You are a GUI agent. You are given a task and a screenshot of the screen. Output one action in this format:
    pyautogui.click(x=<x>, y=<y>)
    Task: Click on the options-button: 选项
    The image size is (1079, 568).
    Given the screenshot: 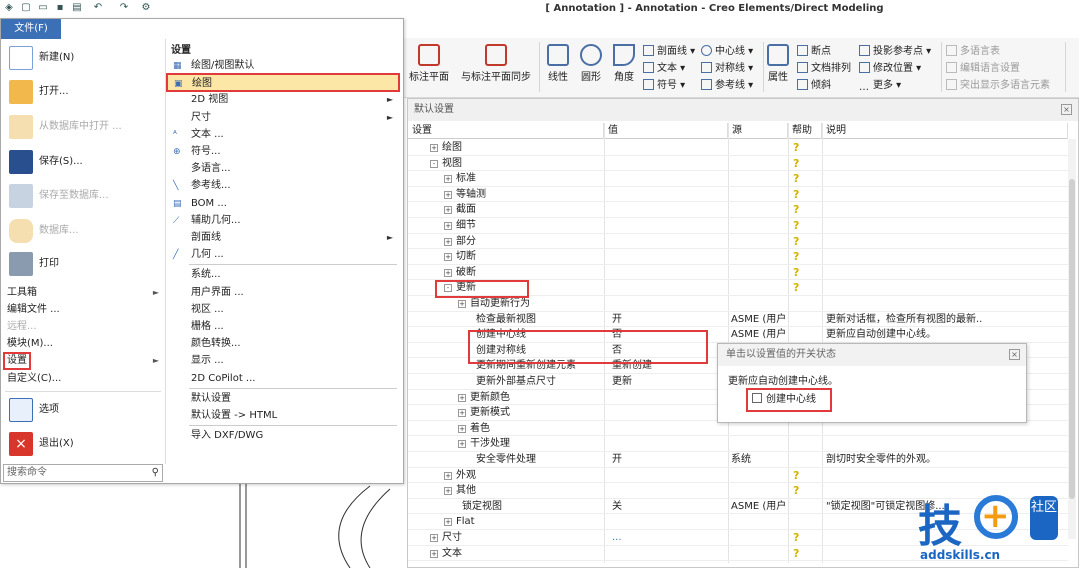 What is the action you would take?
    pyautogui.click(x=84, y=410)
    